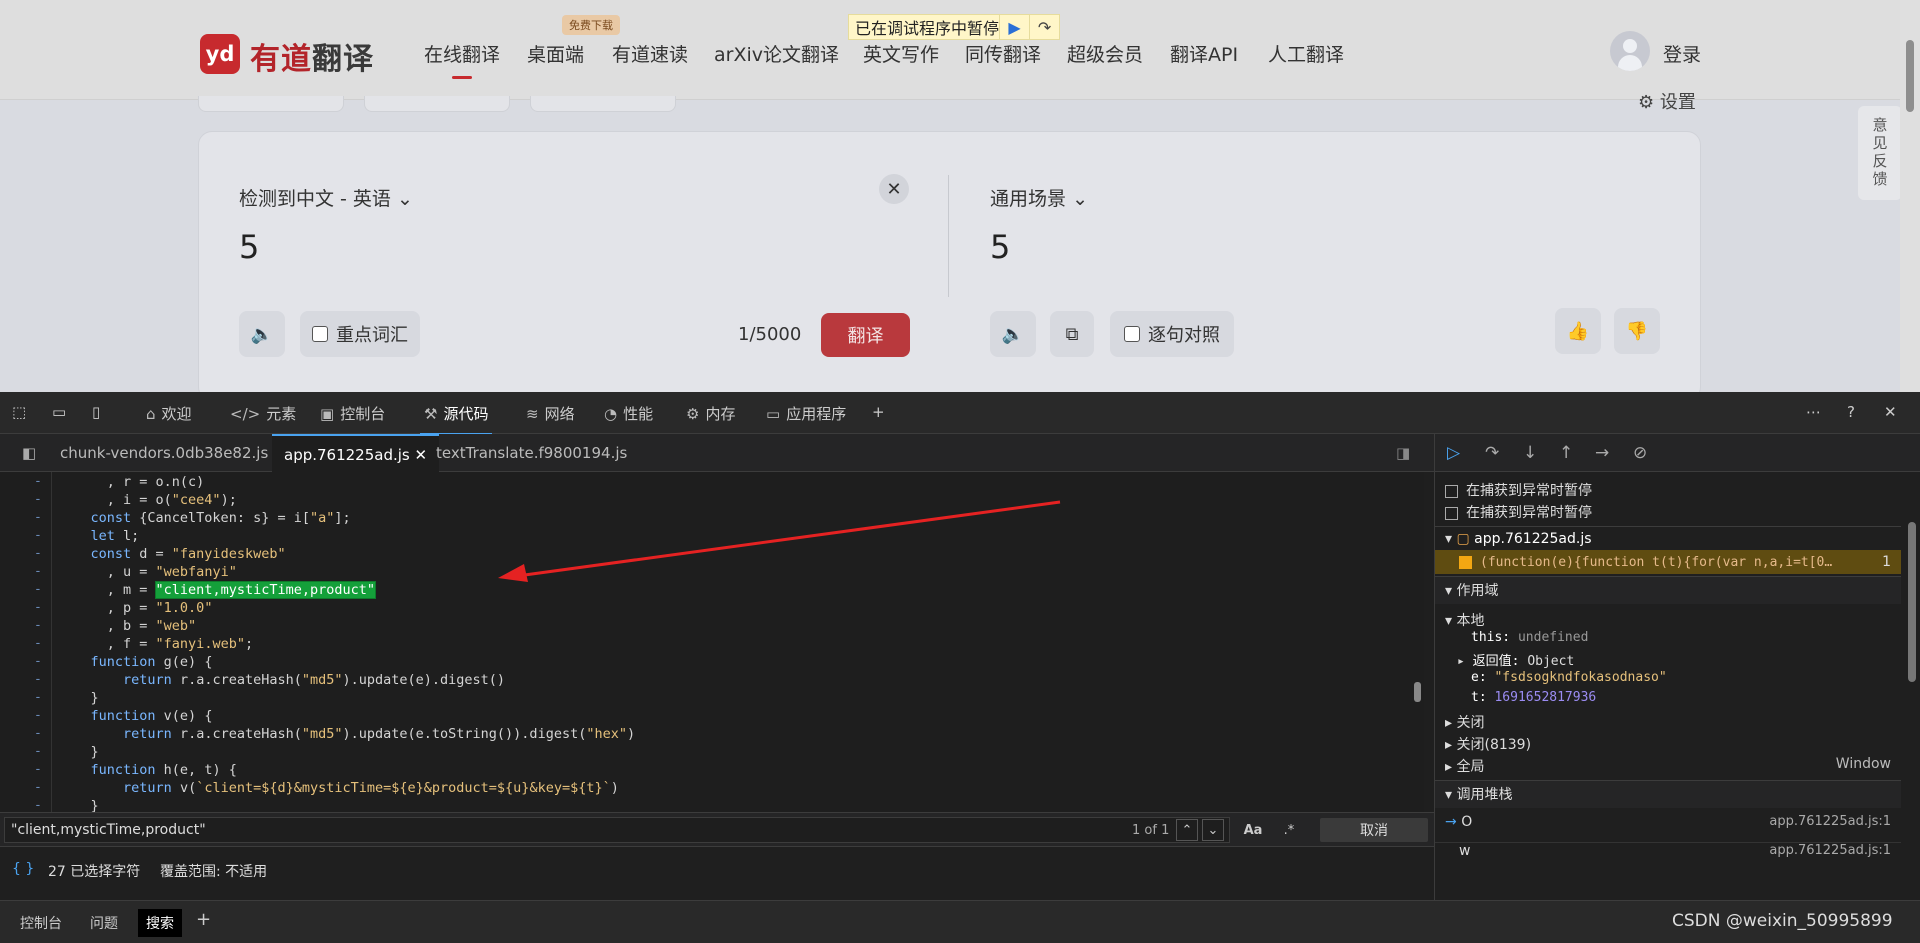 The width and height of the screenshot is (1920, 943). I want to click on pause-on-uncaught-row: 在捕获到异常时暂停, so click(1668, 513).